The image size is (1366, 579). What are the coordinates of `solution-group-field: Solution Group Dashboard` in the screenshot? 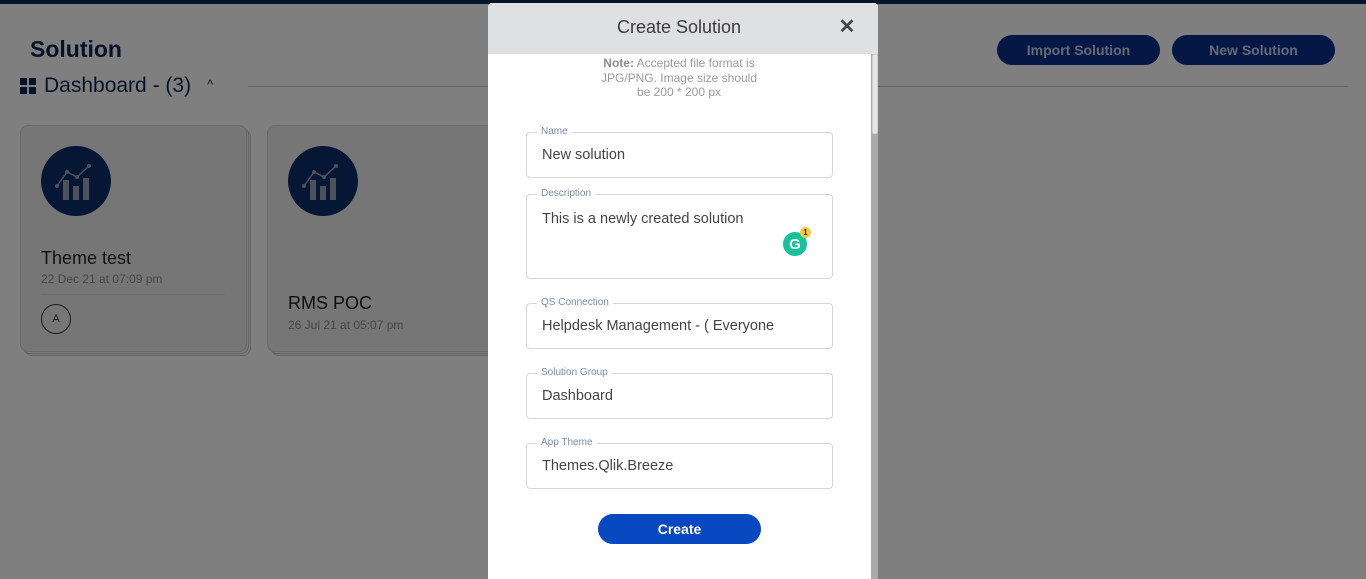 It's located at (679, 393).